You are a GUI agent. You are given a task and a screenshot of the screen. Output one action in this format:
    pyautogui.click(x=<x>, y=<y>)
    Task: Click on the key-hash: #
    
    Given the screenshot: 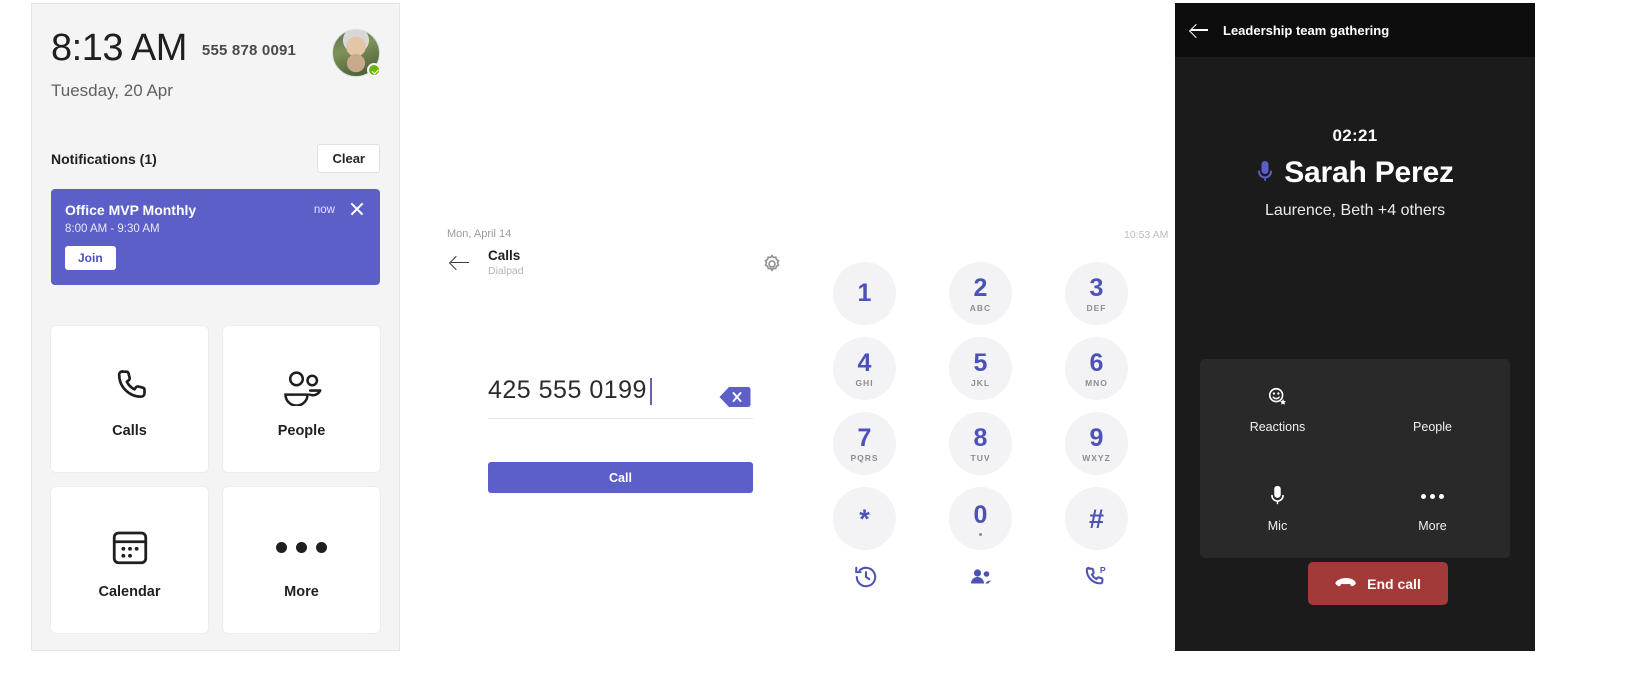 What is the action you would take?
    pyautogui.click(x=1096, y=518)
    